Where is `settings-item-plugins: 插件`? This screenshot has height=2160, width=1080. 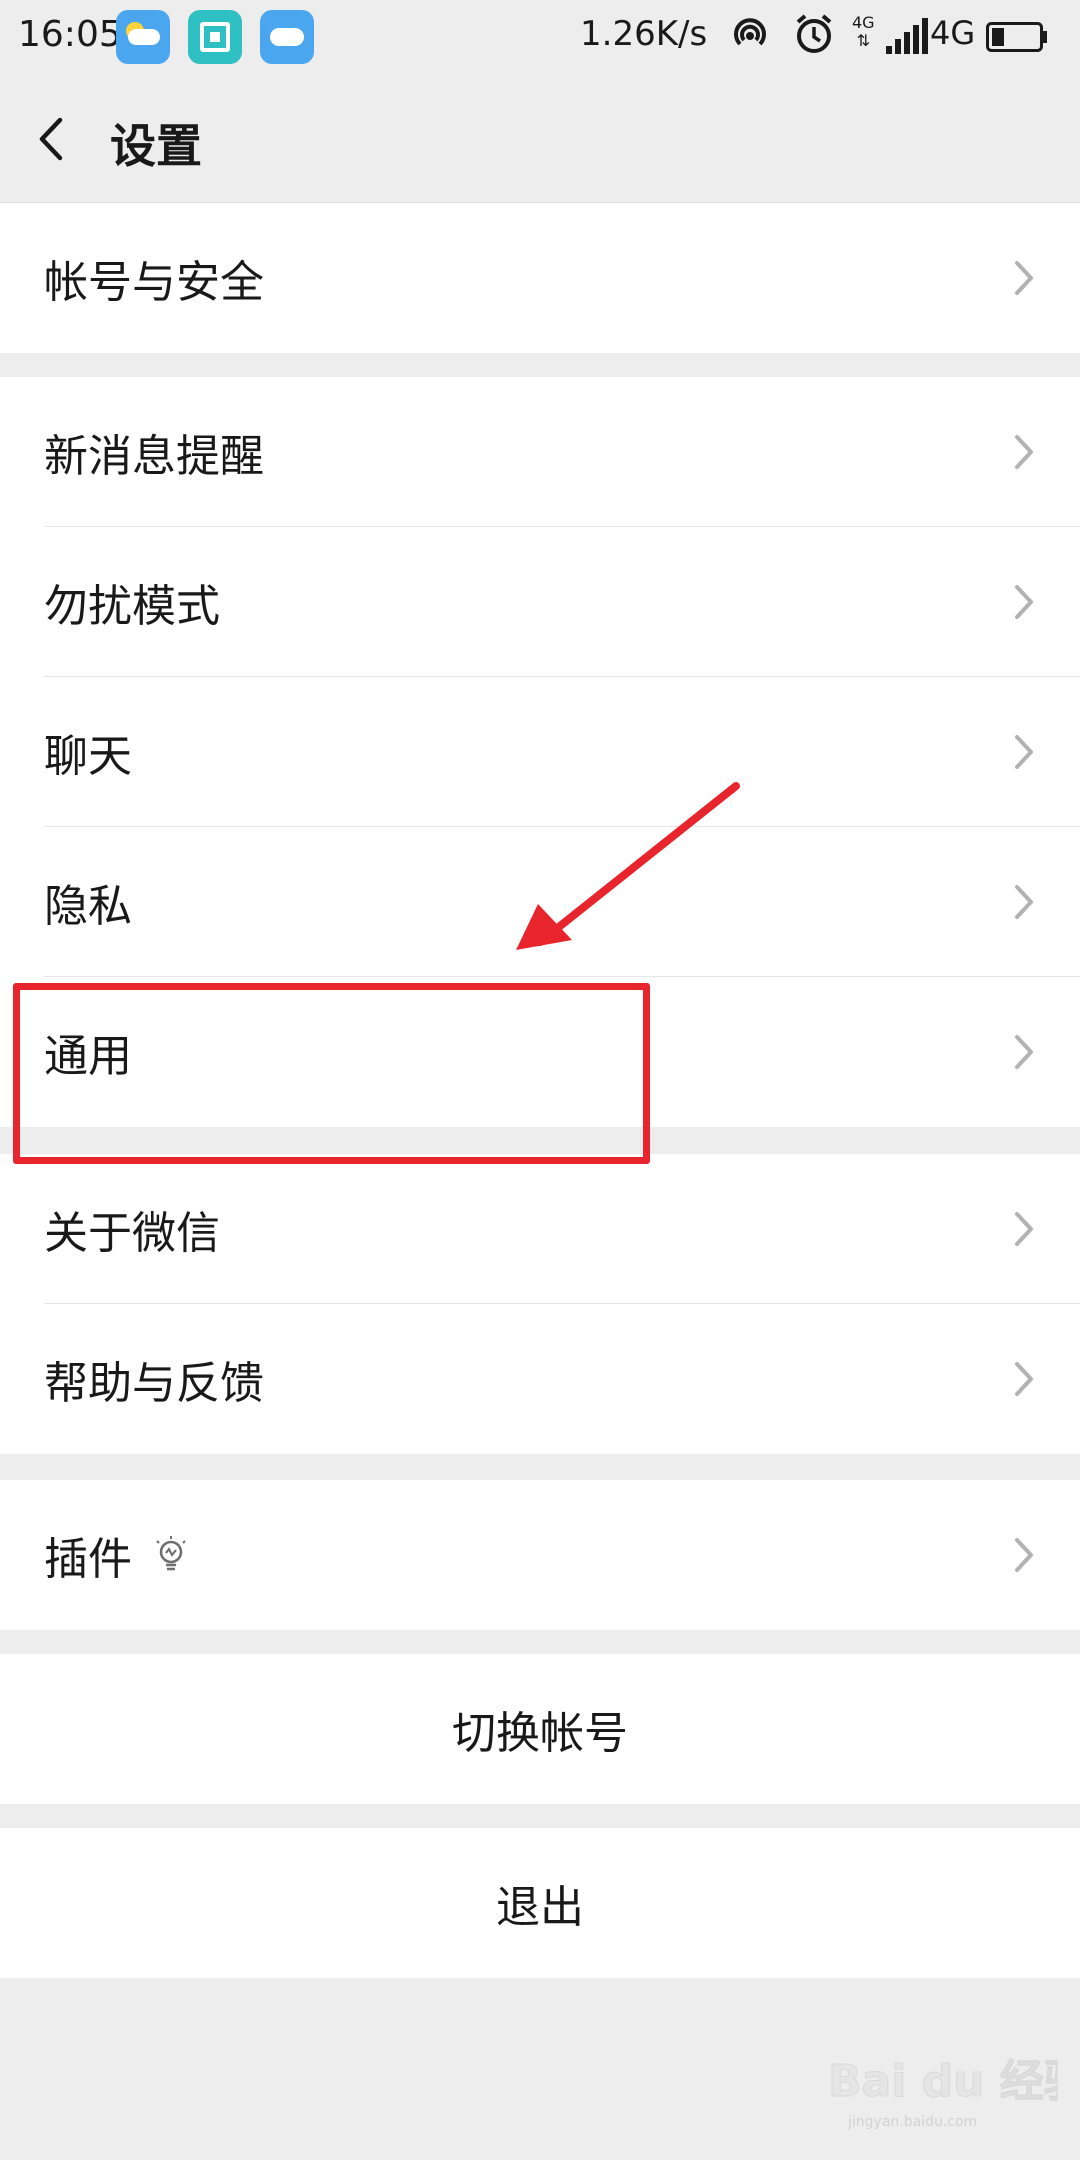
settings-item-plugins: 插件 is located at coordinates (540, 1555).